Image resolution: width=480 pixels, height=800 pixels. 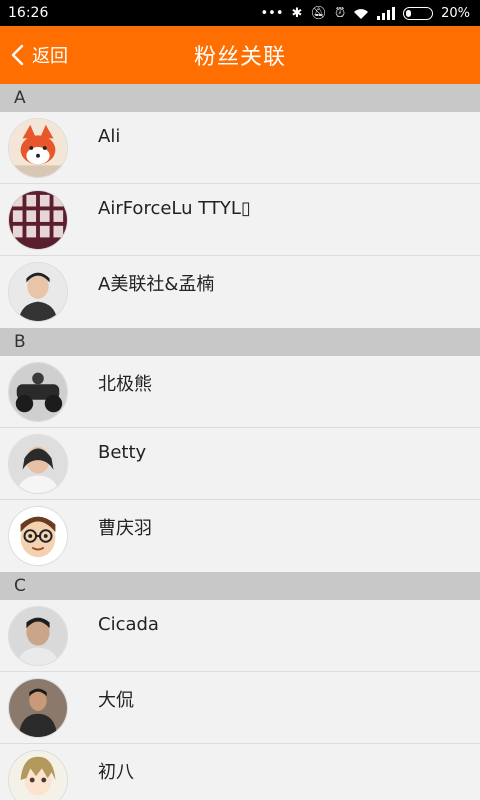 What do you see at coordinates (28, 13) in the screenshot?
I see `status-time: 16:26` at bounding box center [28, 13].